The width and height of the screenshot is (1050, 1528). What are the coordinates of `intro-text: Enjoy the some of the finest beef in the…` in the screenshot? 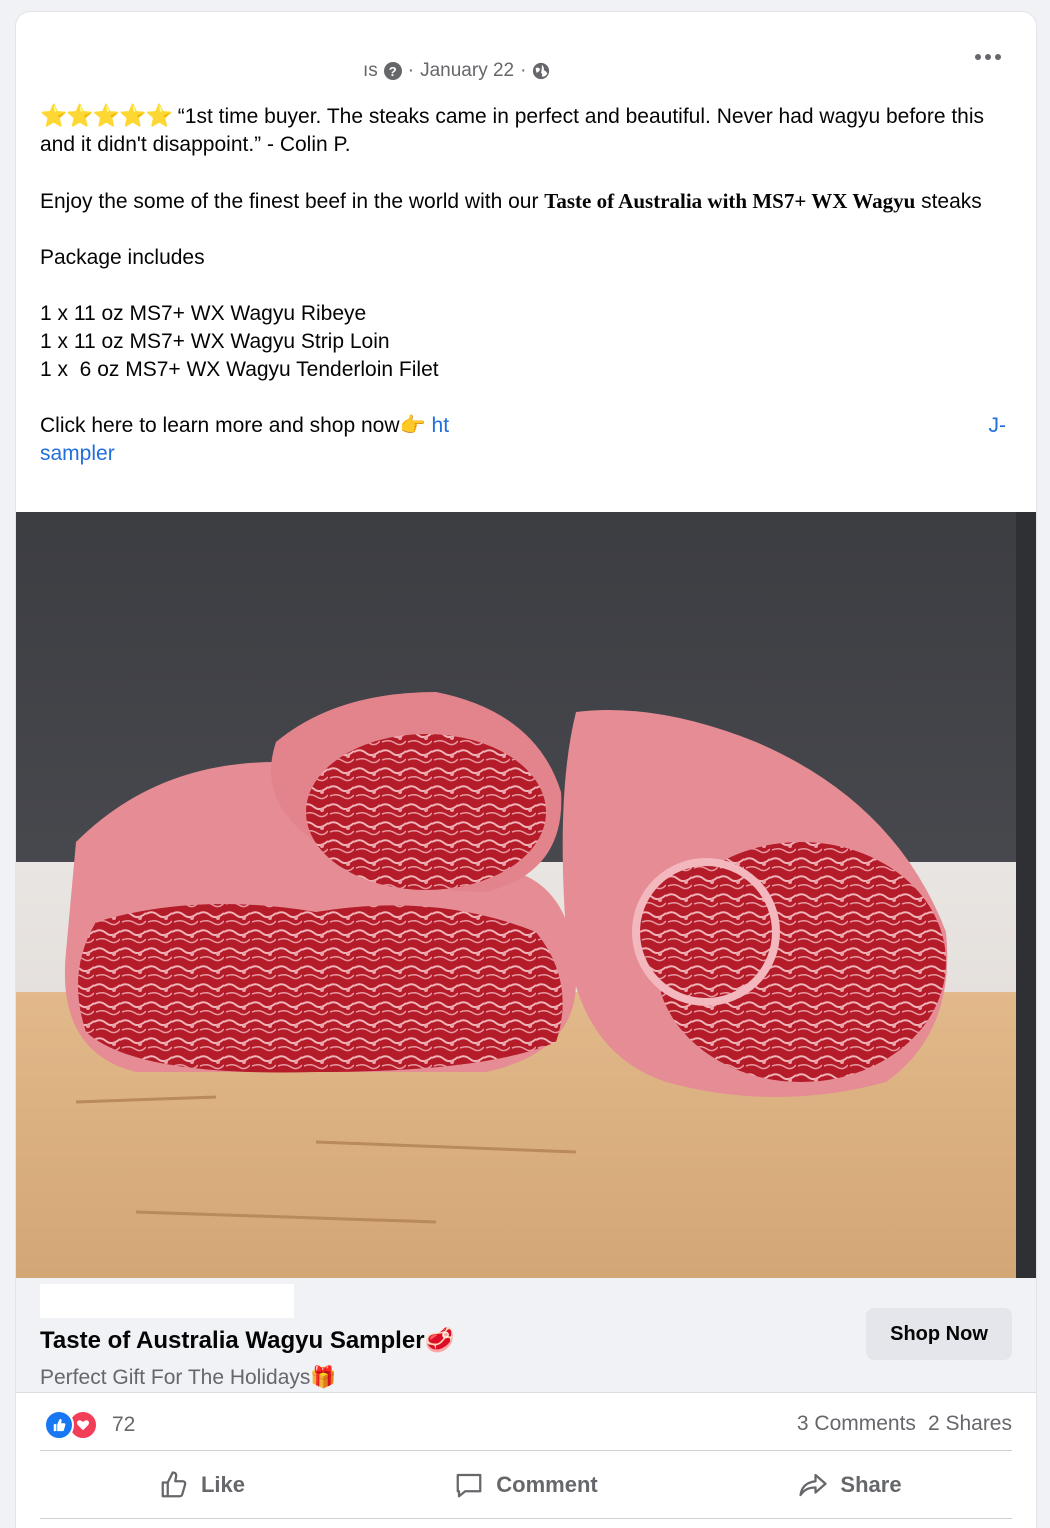 It's located at (292, 201).